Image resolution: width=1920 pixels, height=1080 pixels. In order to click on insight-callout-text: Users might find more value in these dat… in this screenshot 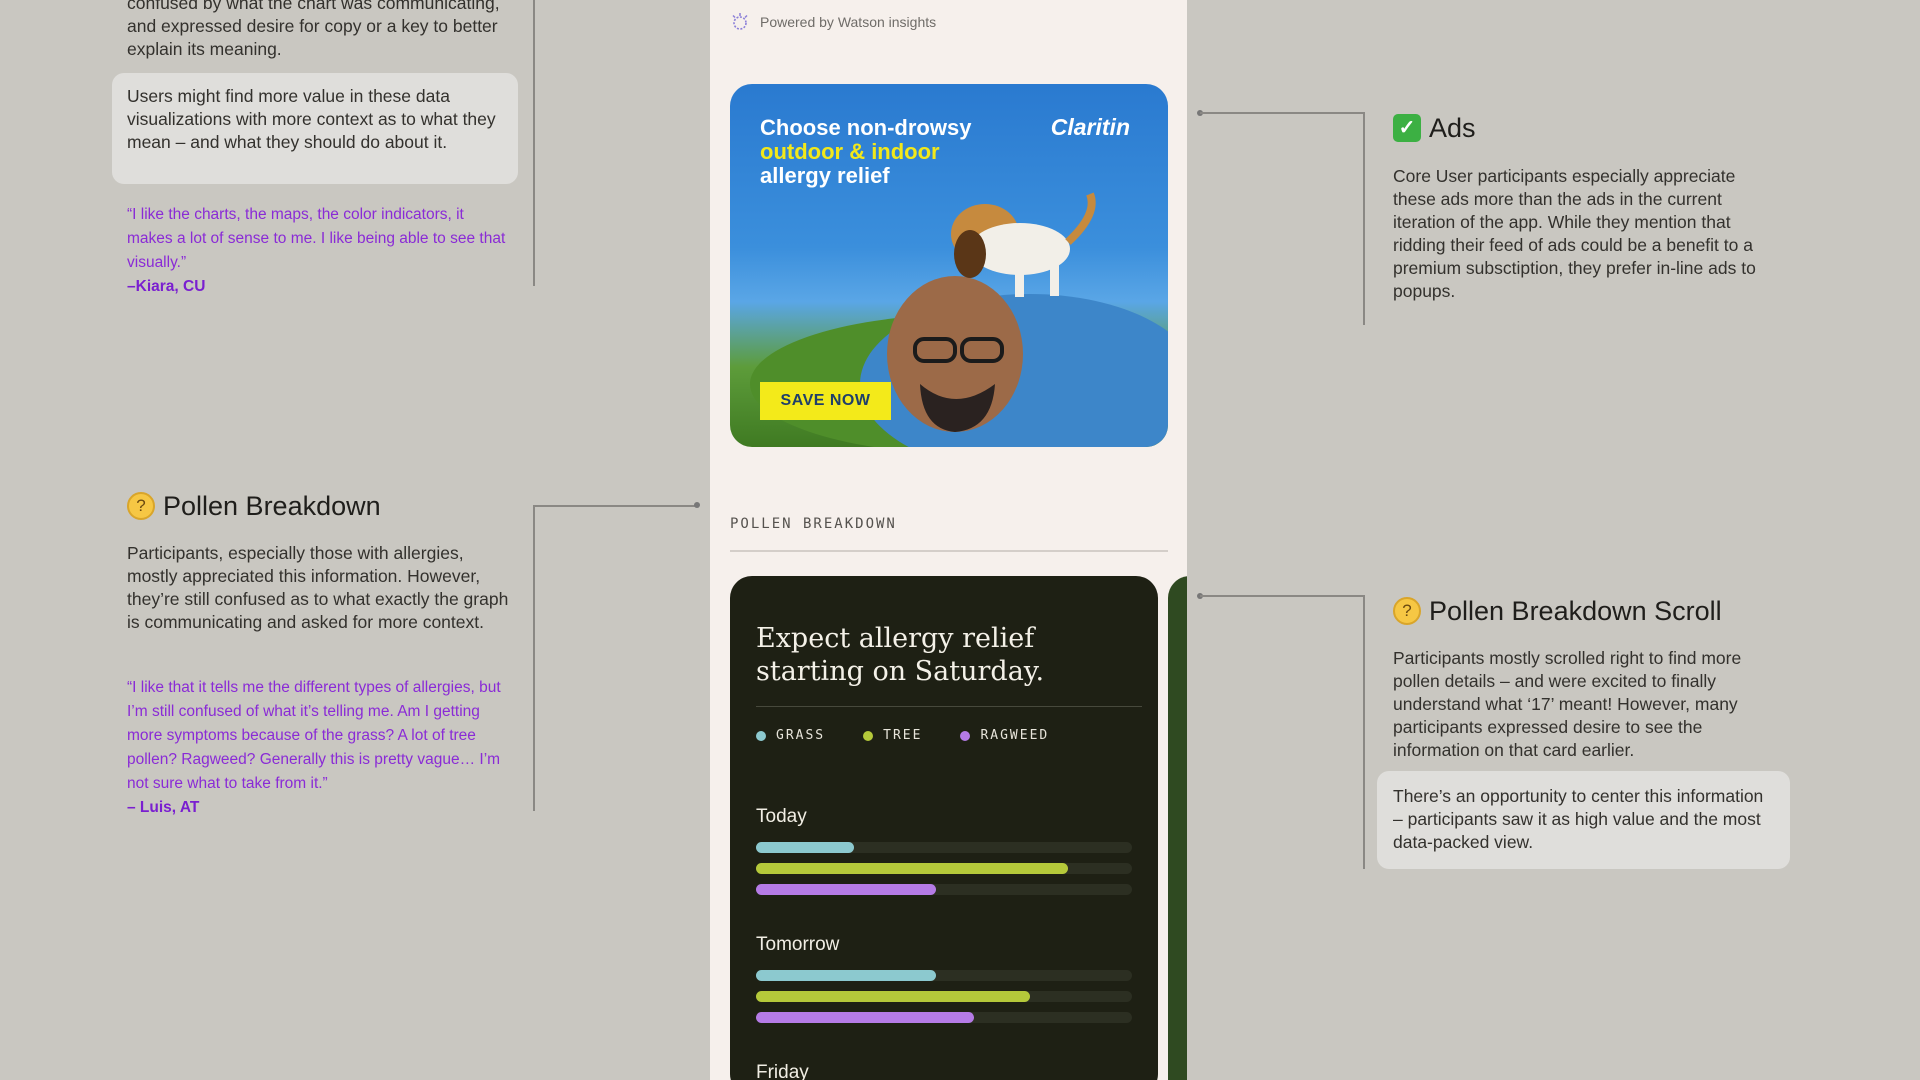, I will do `click(311, 119)`.